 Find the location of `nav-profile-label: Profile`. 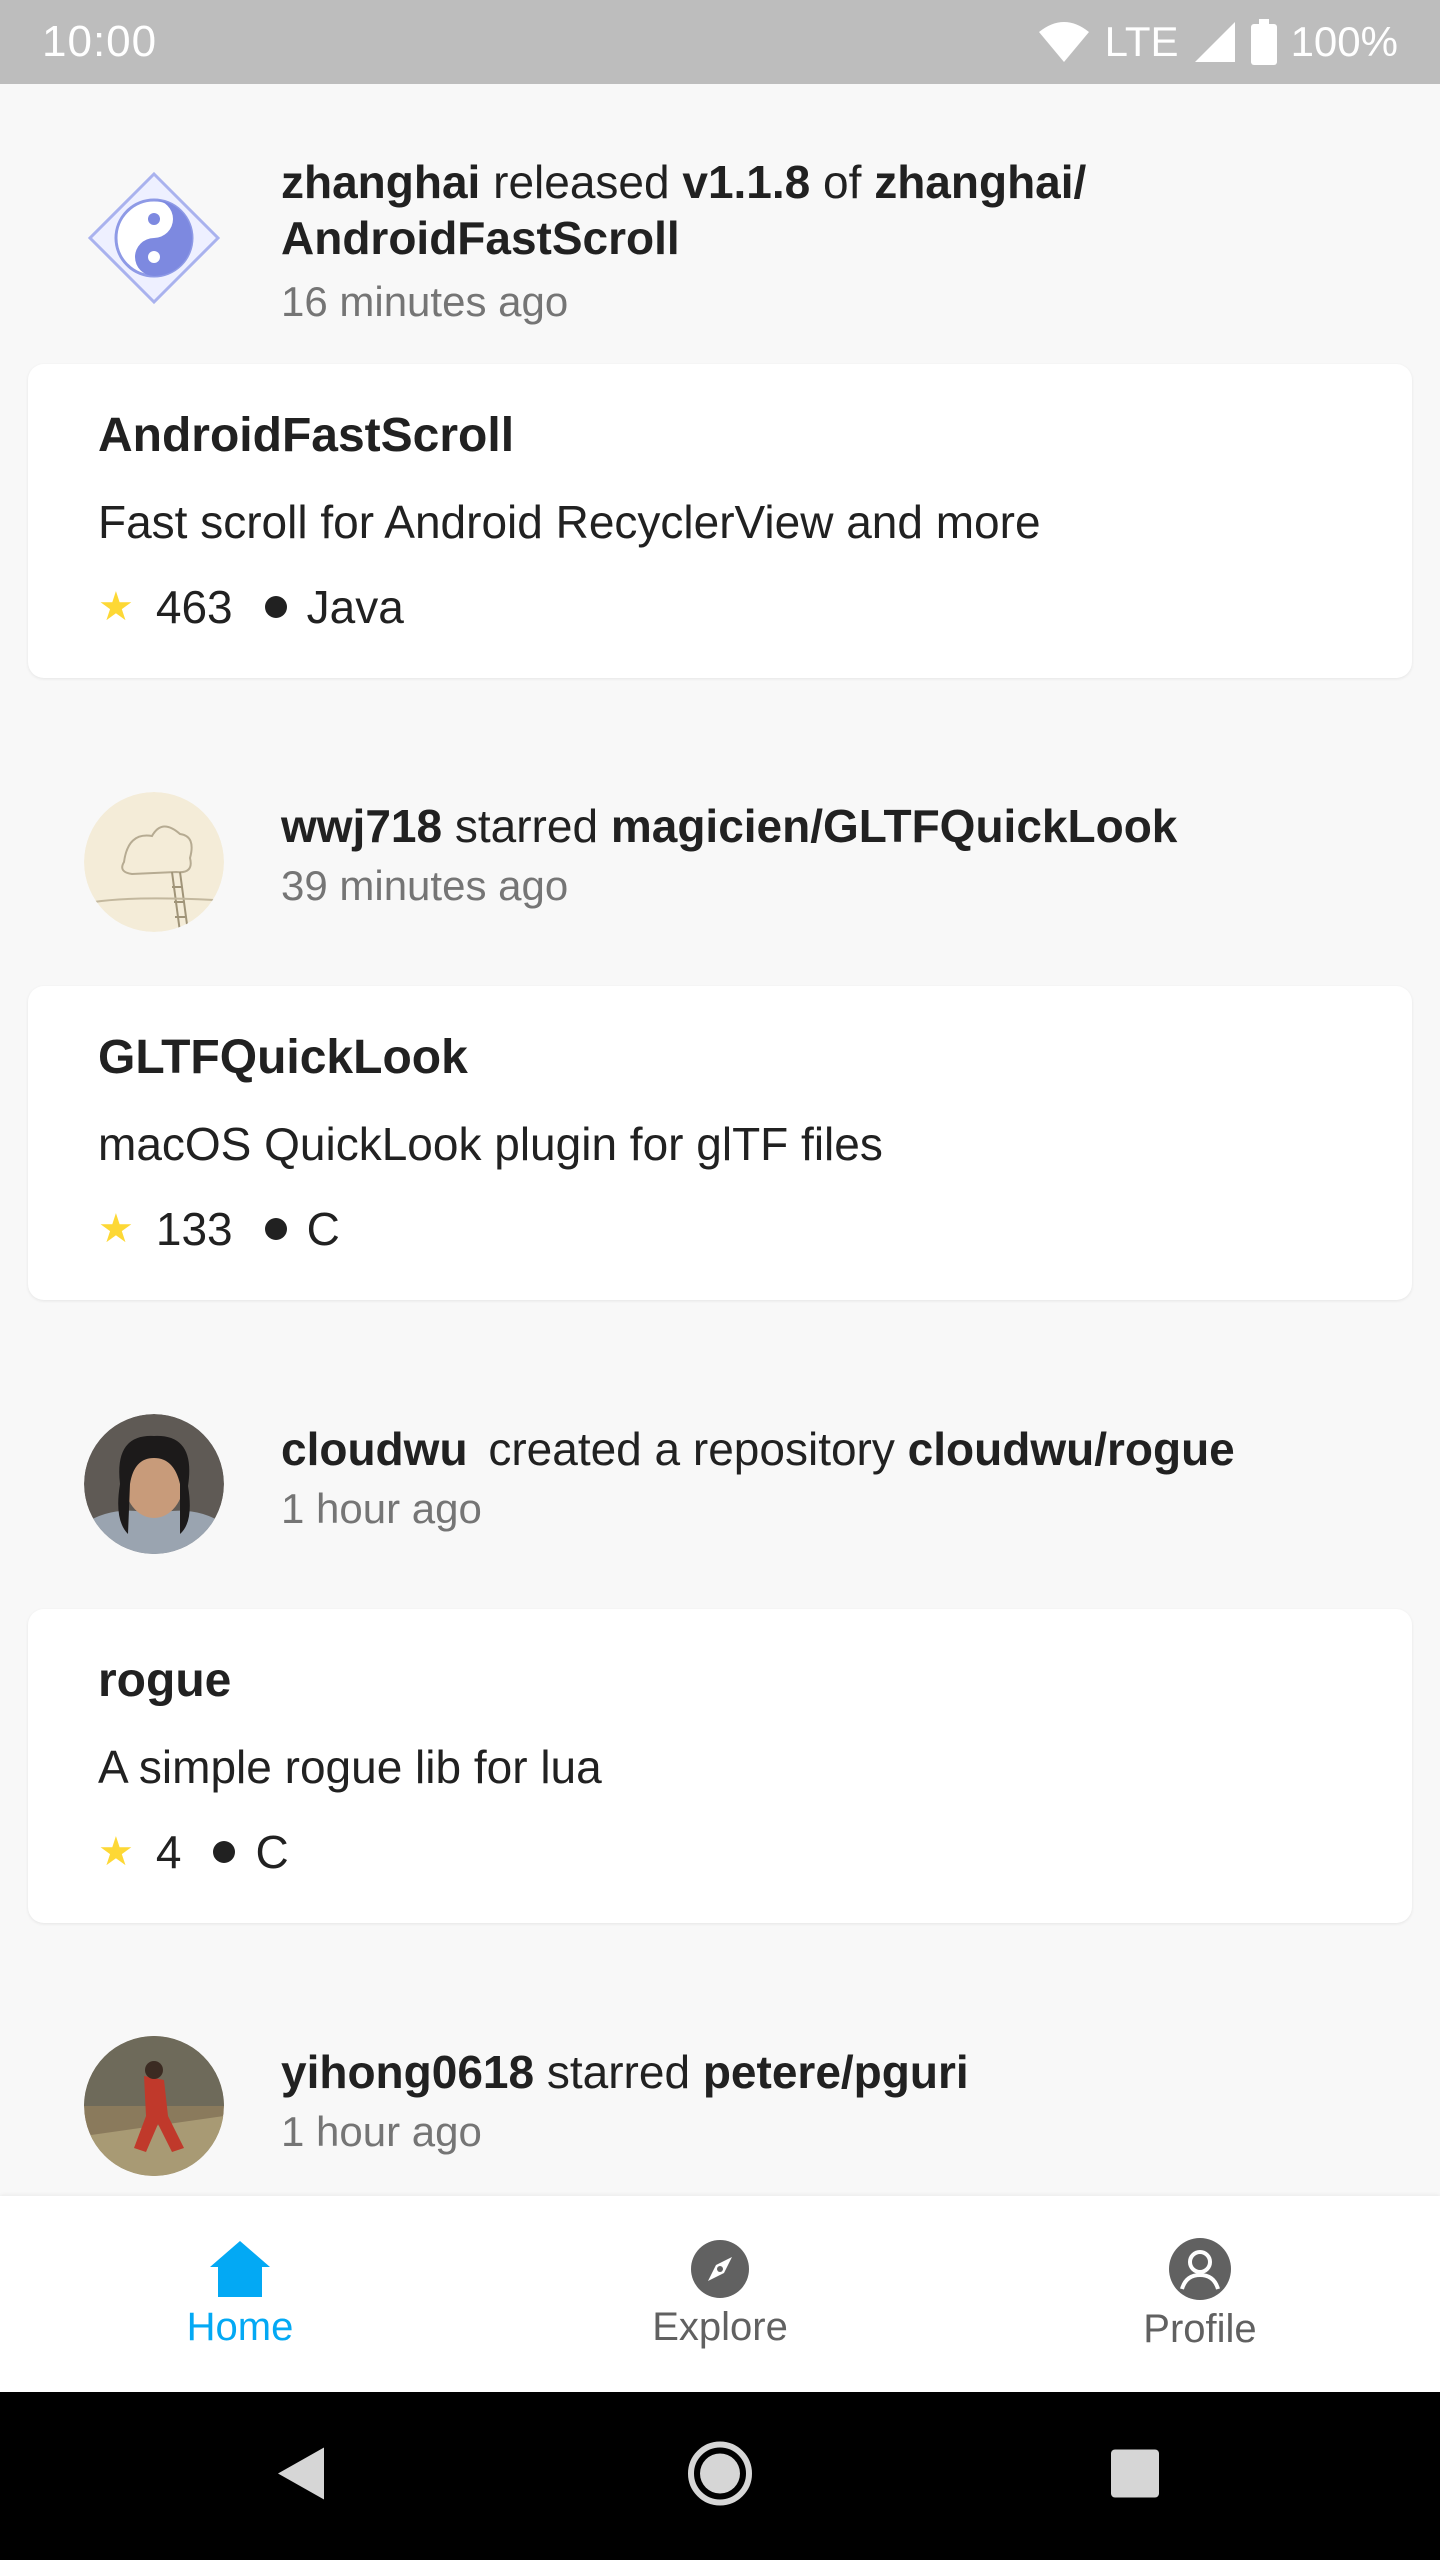

nav-profile-label: Profile is located at coordinates (1200, 2328).